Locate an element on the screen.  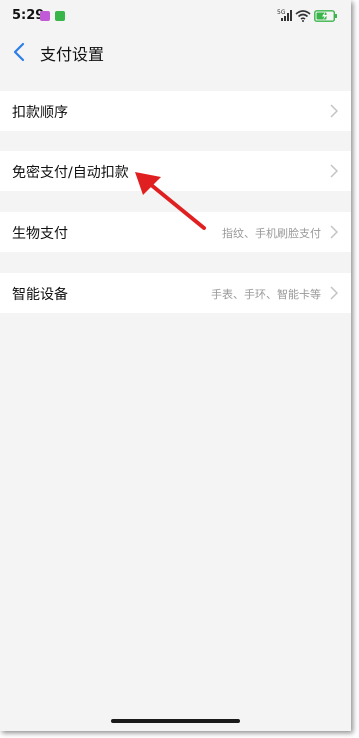
settings-item-password-free-payment: 免密支付/自动扣款 is located at coordinates (175, 171).